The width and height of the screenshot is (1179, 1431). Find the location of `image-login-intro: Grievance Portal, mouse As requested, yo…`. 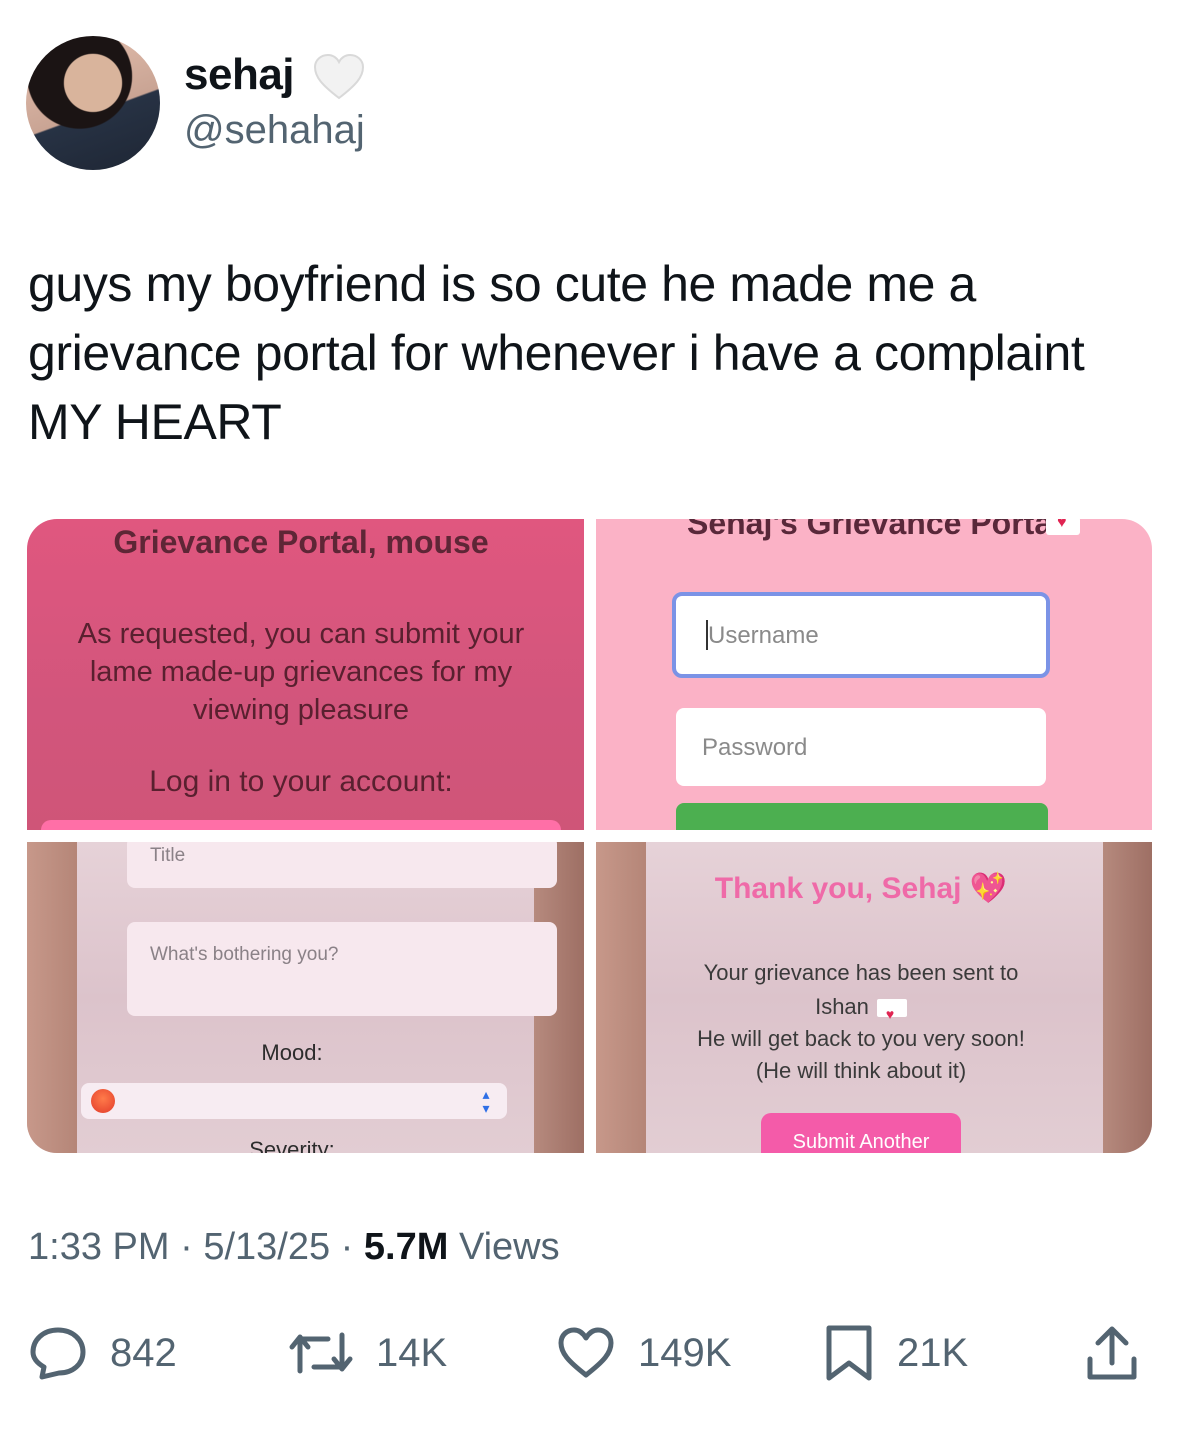

image-login-intro: Grievance Portal, mouse As requested, yo… is located at coordinates (305, 674).